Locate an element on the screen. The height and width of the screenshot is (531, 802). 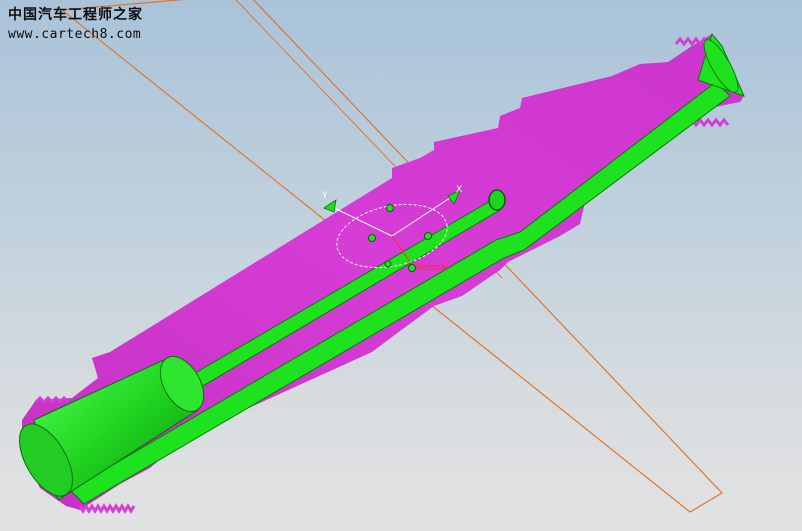
handle-ball-top is located at coordinates (390, 208).